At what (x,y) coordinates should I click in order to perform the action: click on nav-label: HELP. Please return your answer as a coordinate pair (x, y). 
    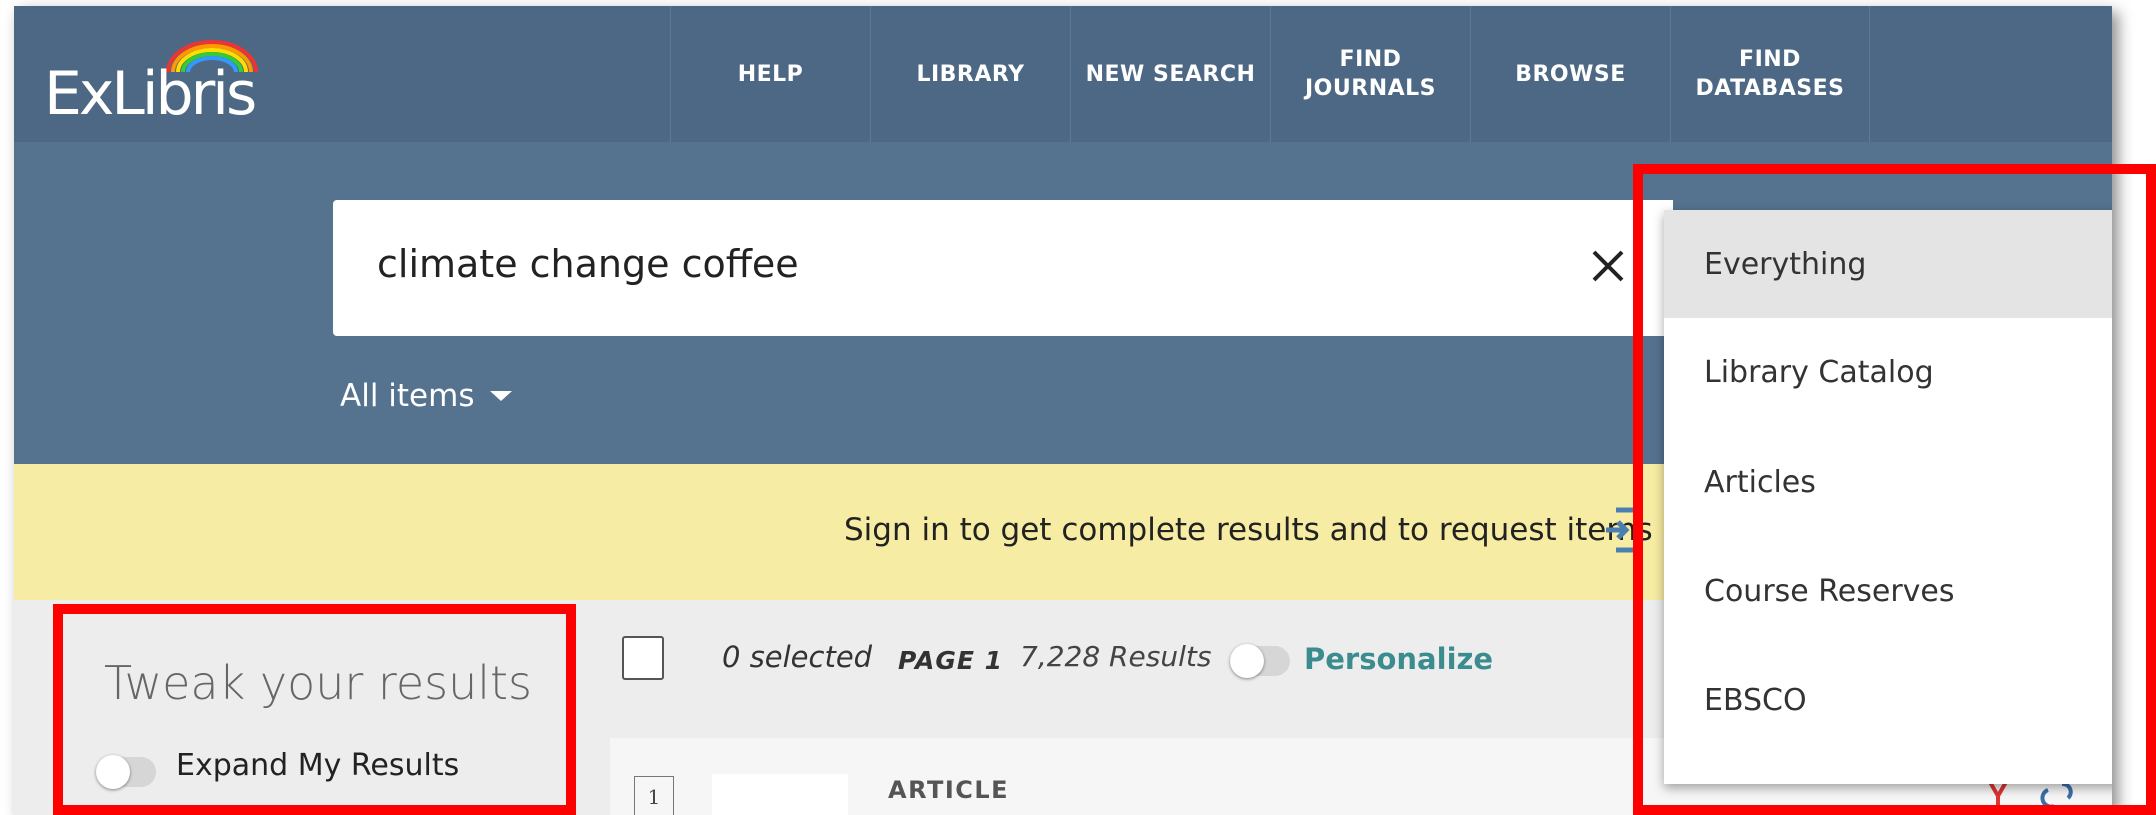
    Looking at the image, I should click on (770, 74).